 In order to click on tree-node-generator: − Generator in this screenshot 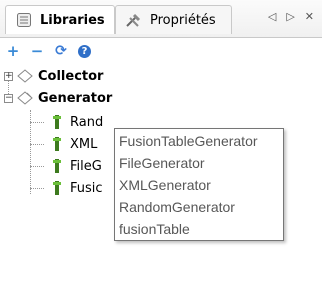, I will do `click(58, 98)`.